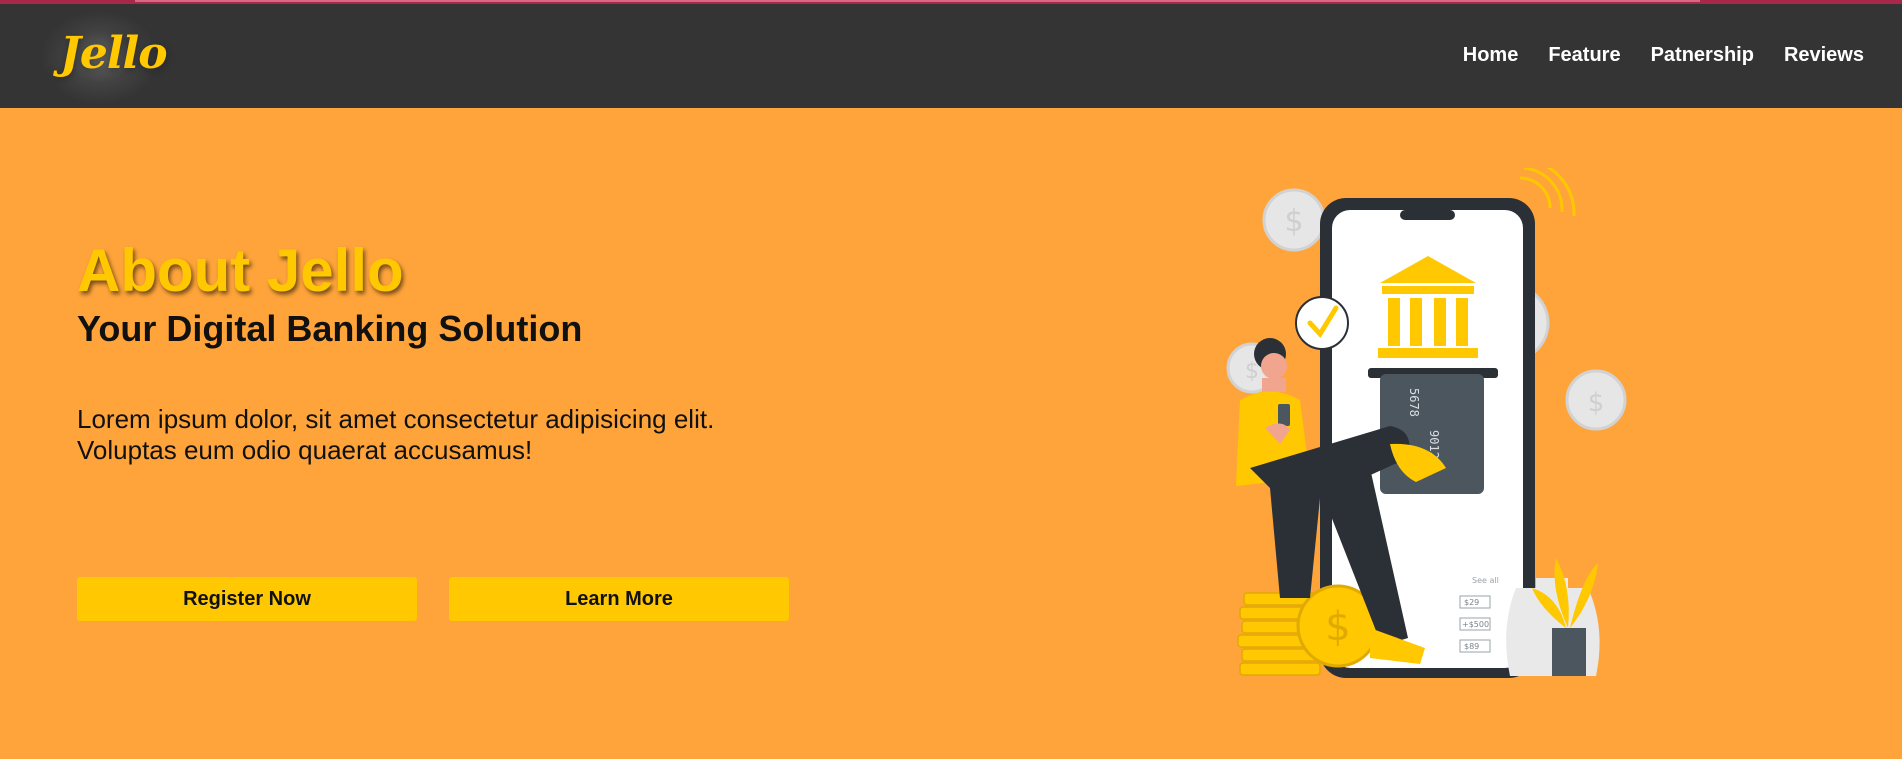 The width and height of the screenshot is (1902, 759). I want to click on hero-description-line2: Voluptas eum odio quaerat accusamus!, so click(305, 450).